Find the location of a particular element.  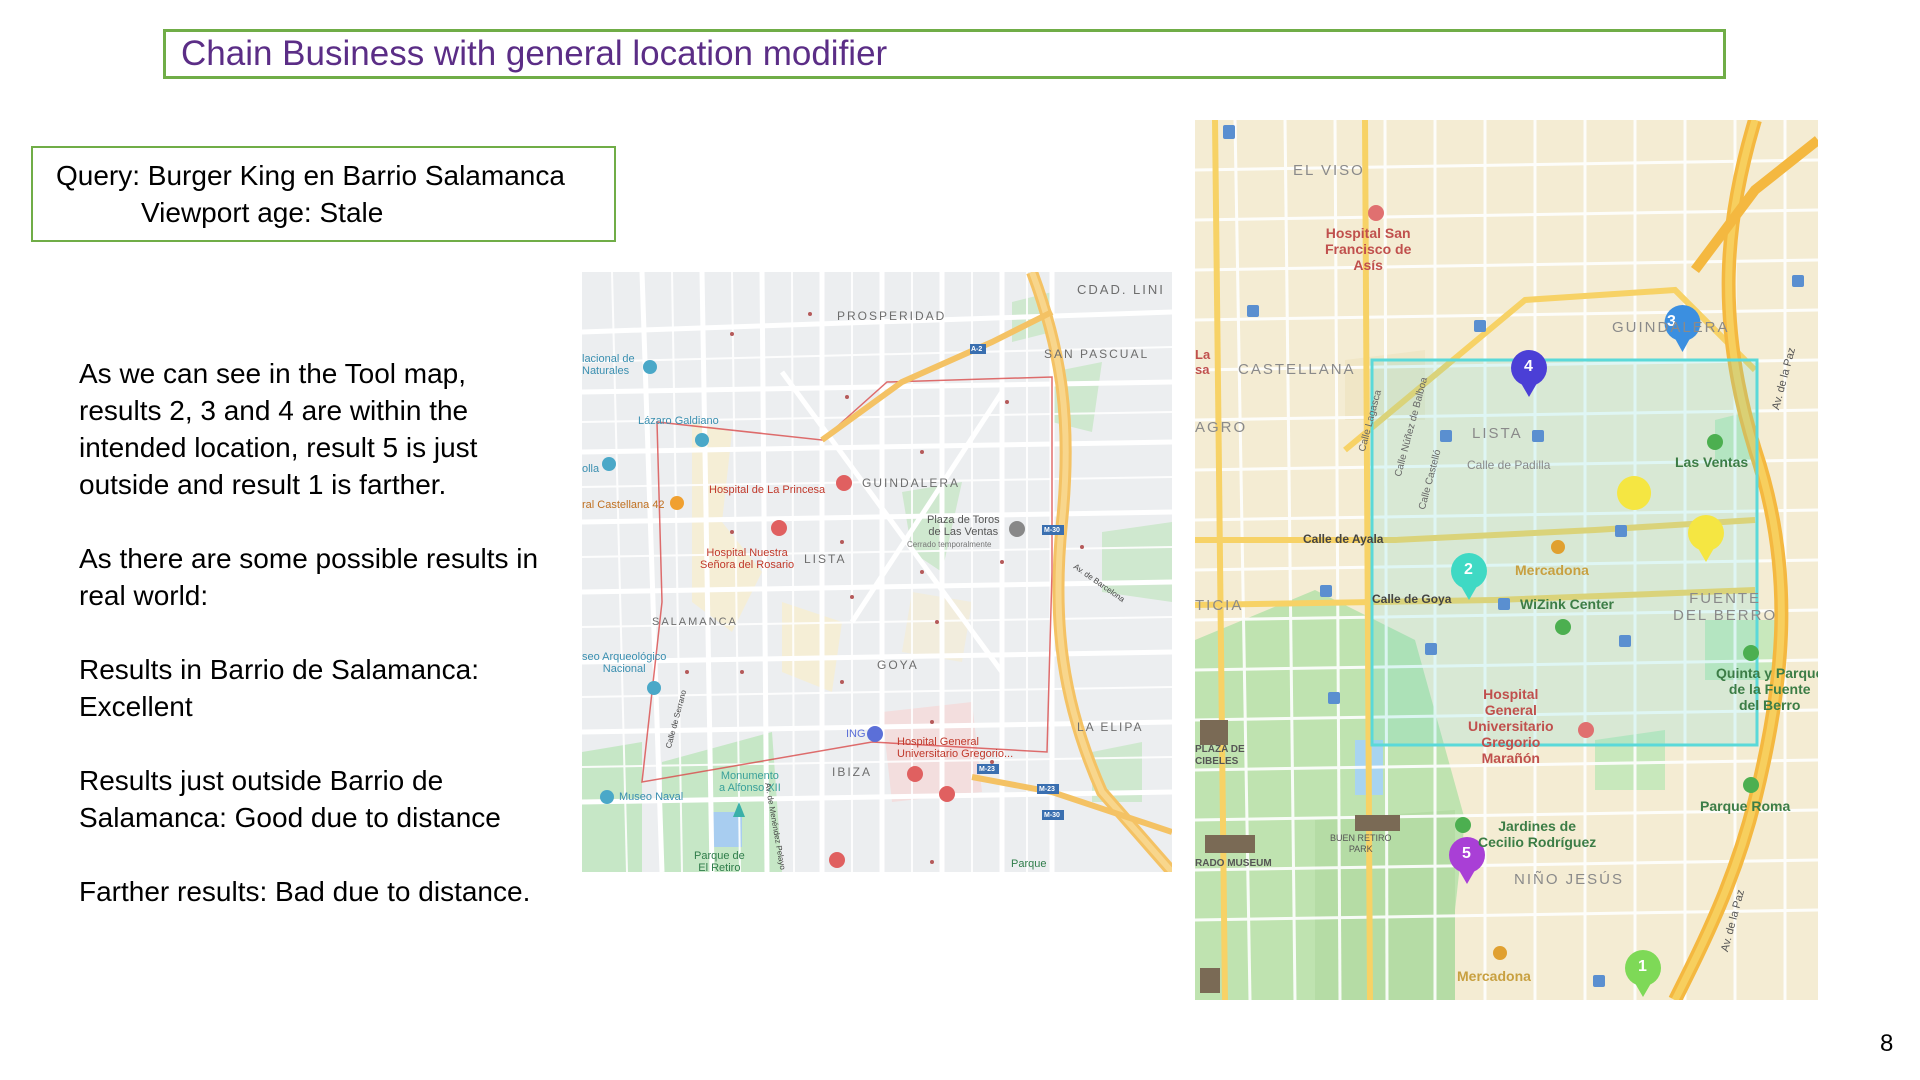

district-san-pascual: SAN PASCUAL is located at coordinates (1097, 354).